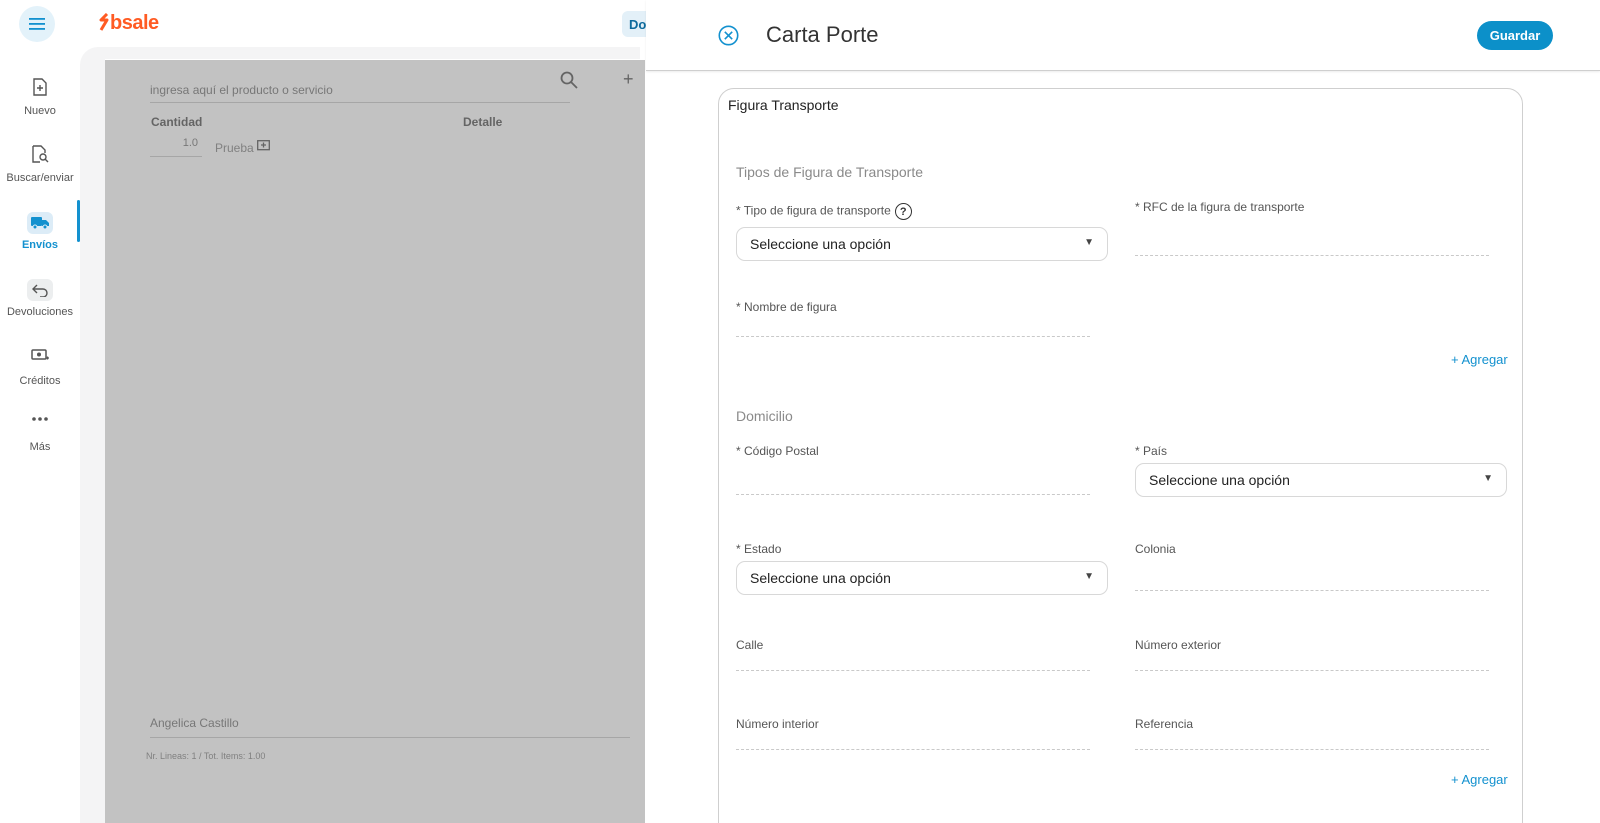 Image resolution: width=1600 pixels, height=823 pixels. Describe the element at coordinates (903, 211) in the screenshot. I see `help-icon: ?` at that location.